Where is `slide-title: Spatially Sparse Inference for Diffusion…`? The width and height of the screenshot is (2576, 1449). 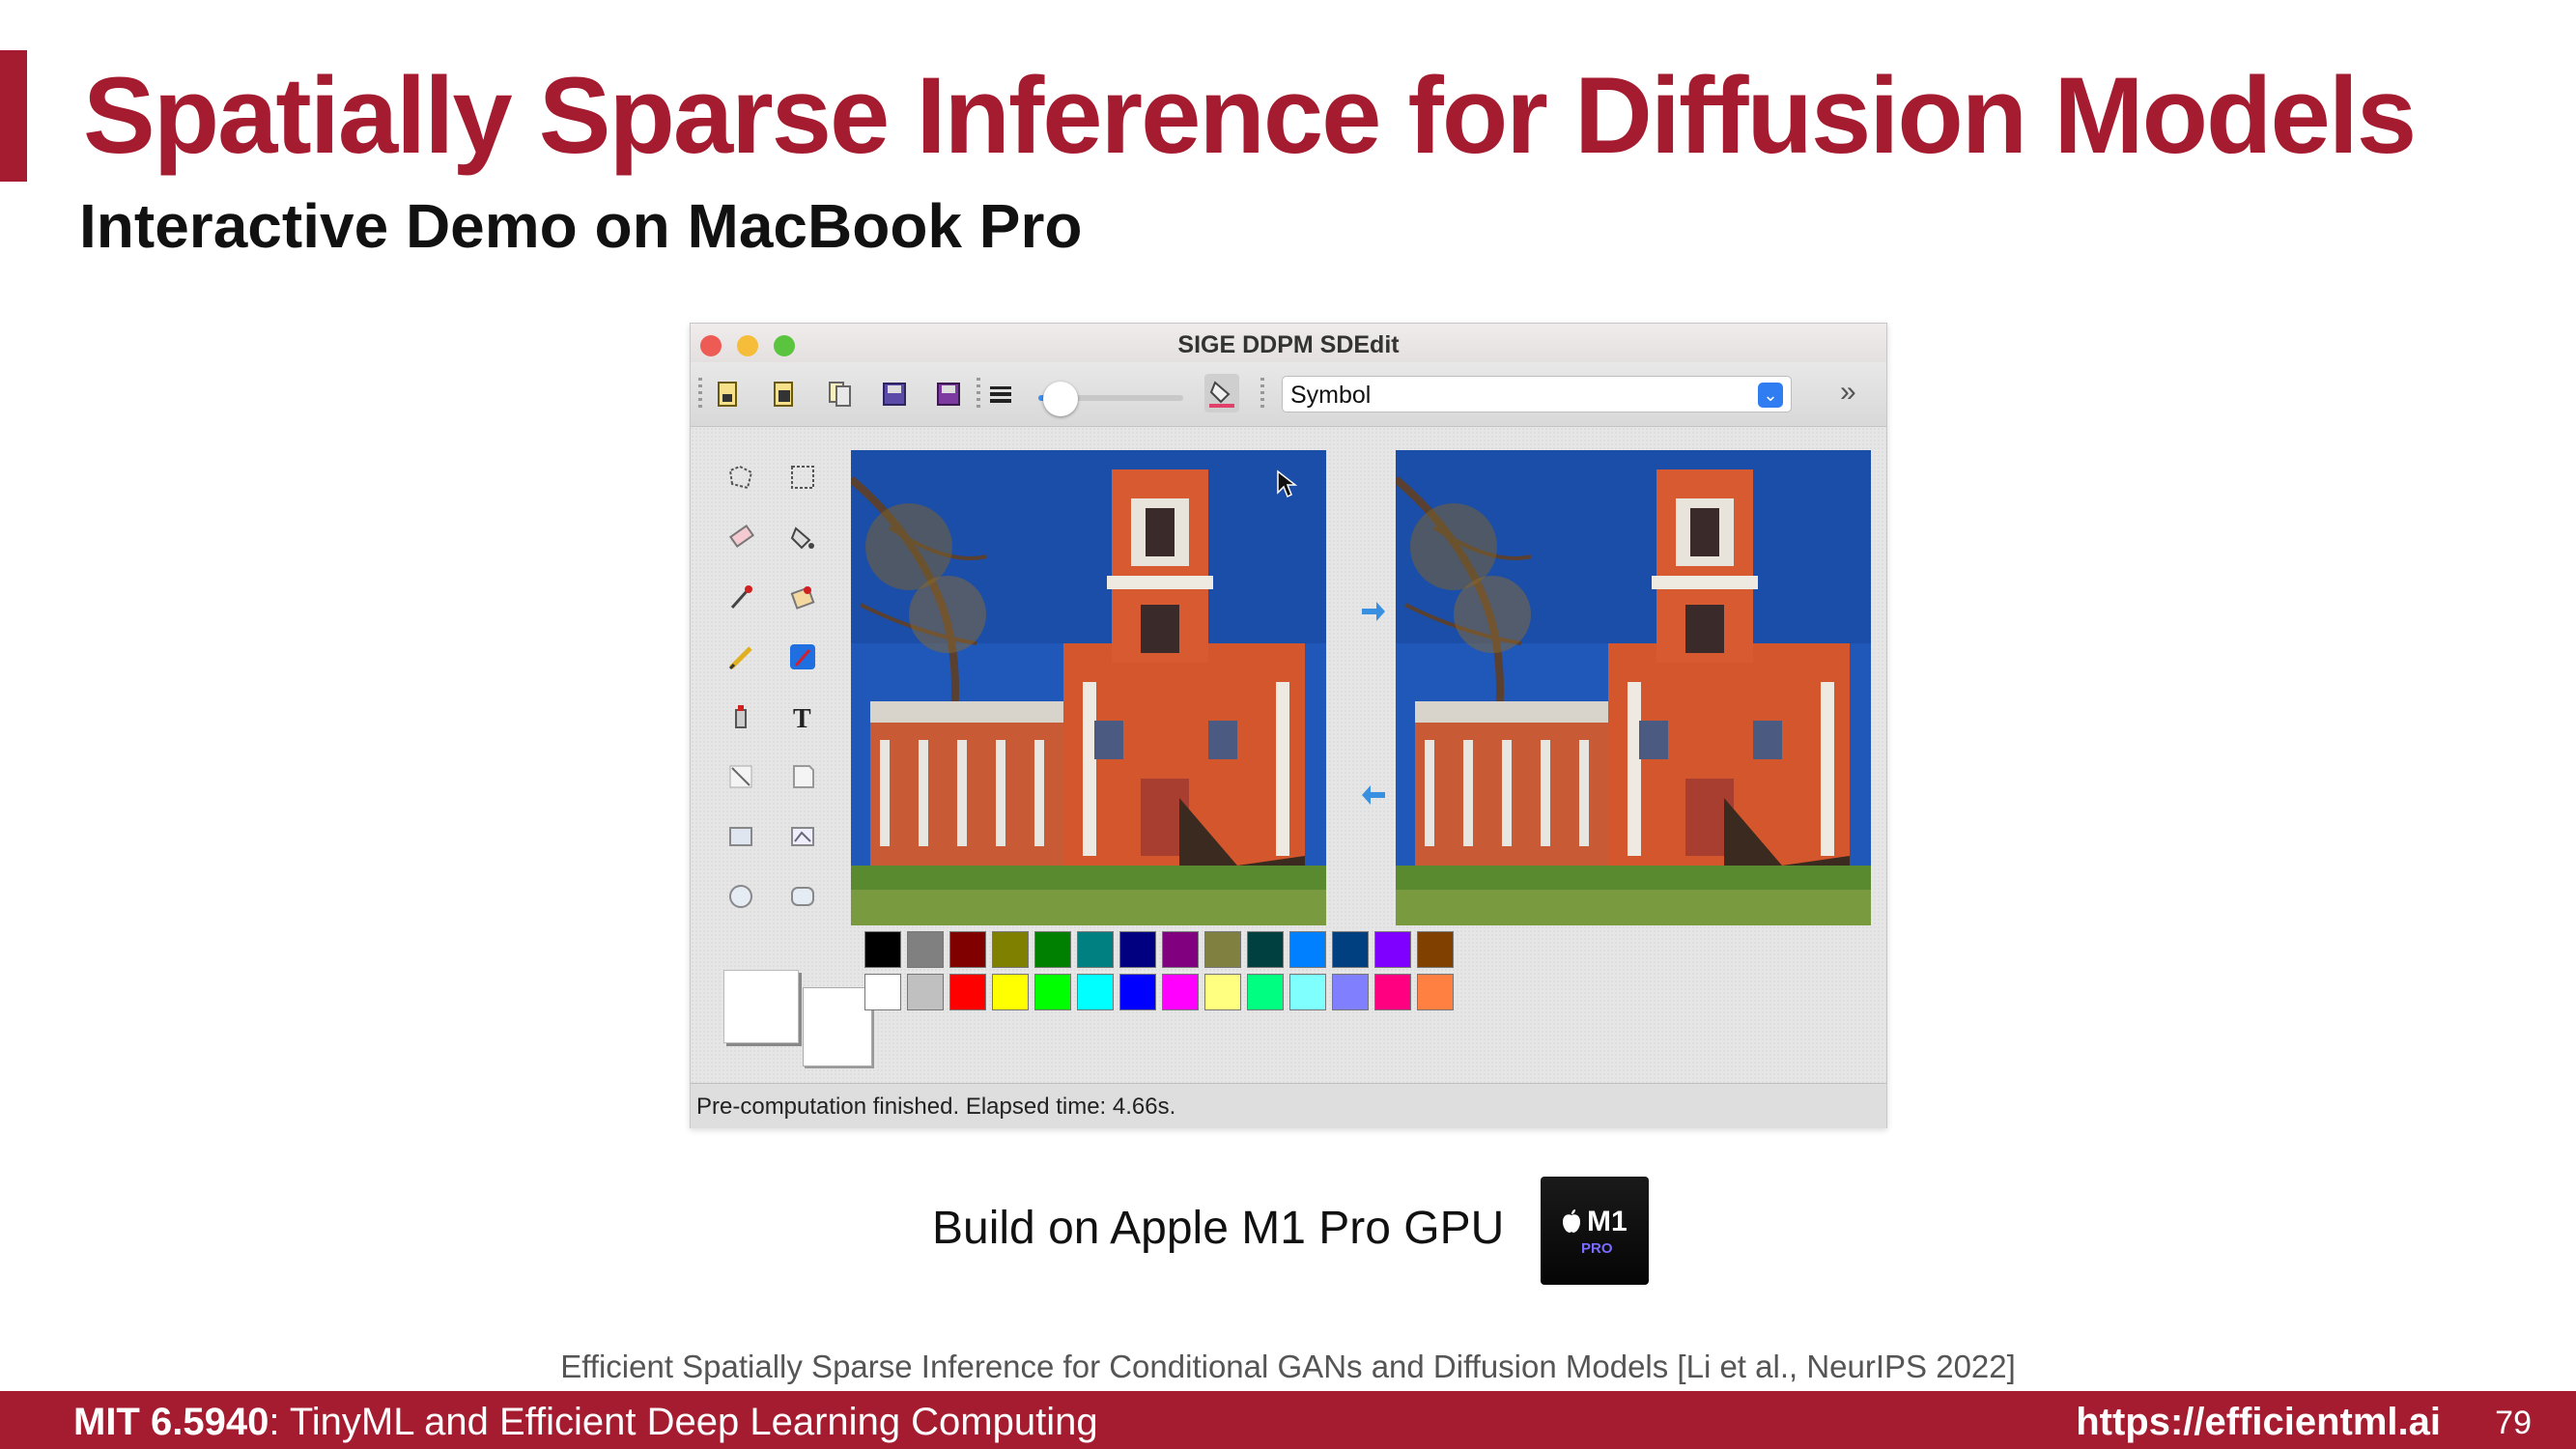 slide-title: Spatially Sparse Inference for Diffusion… is located at coordinates (1250, 115).